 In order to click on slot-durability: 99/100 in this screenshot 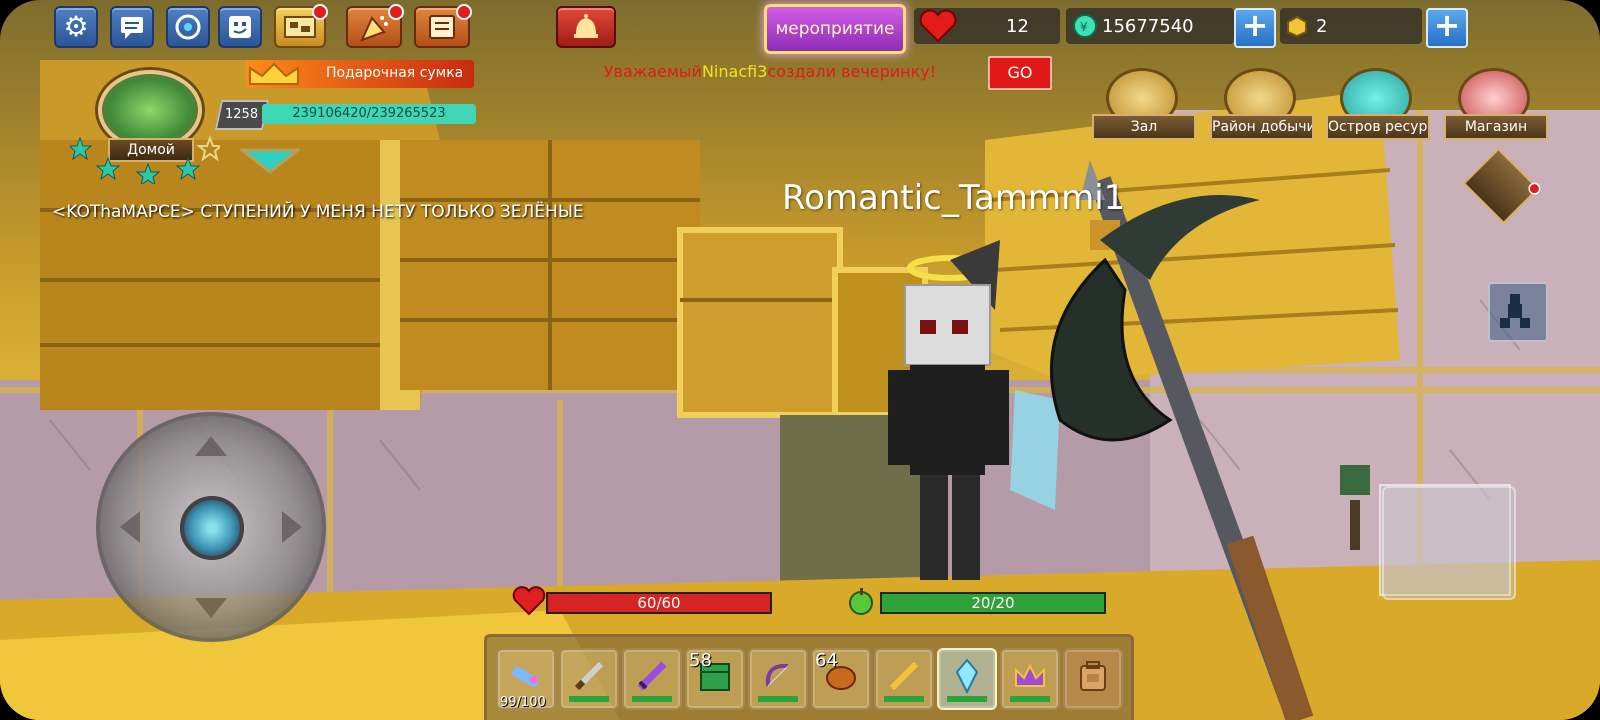, I will do `click(523, 702)`.